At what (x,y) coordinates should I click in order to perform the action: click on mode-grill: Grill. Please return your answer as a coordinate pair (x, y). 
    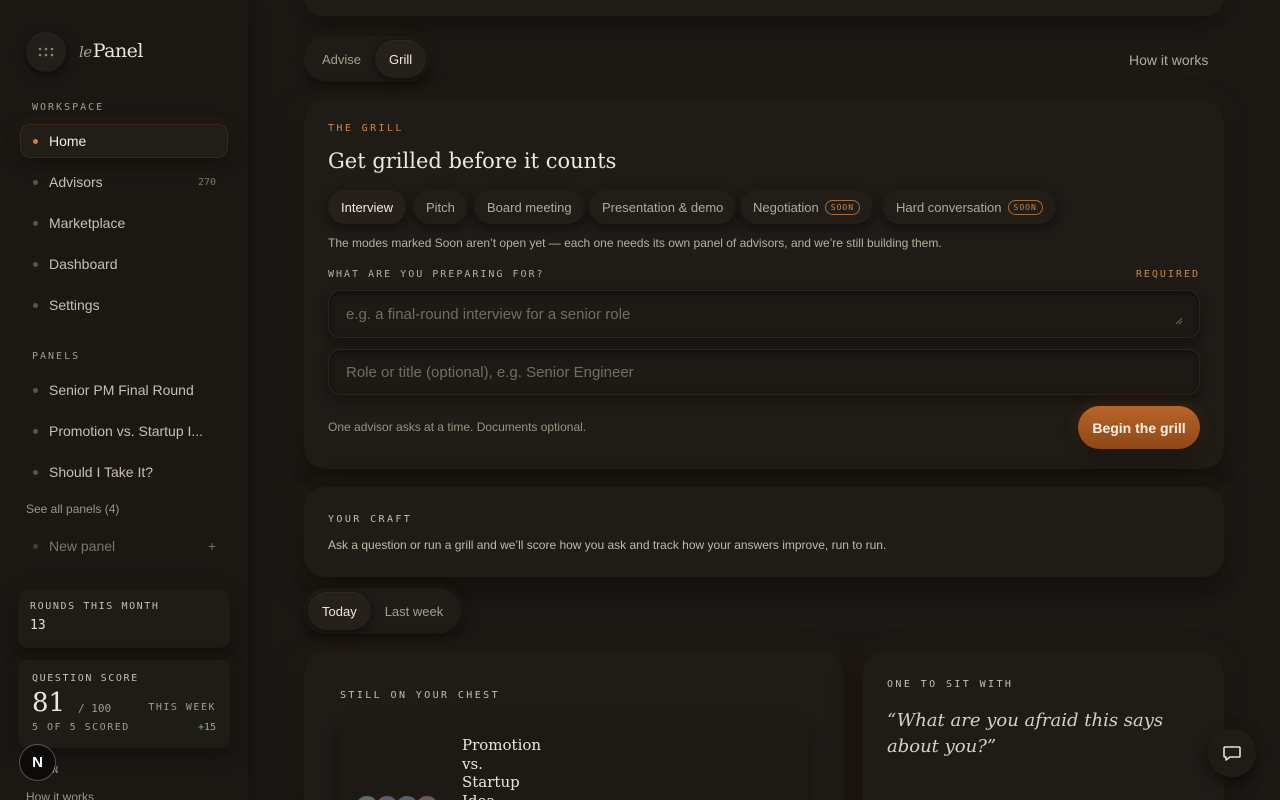
    Looking at the image, I should click on (401, 59).